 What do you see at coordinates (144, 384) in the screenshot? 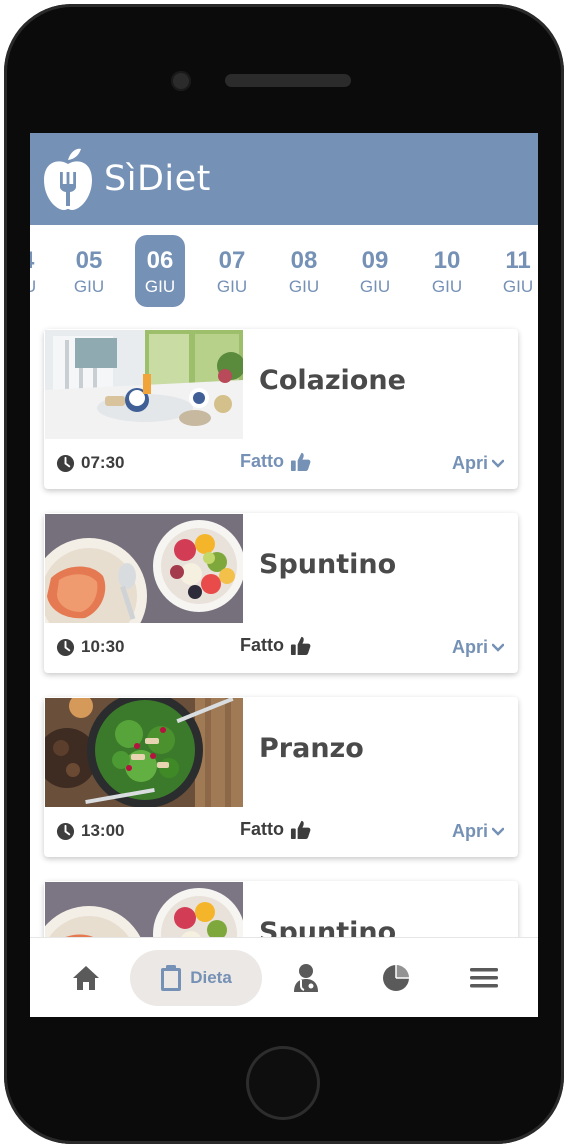
I see `breakfast-photo` at bounding box center [144, 384].